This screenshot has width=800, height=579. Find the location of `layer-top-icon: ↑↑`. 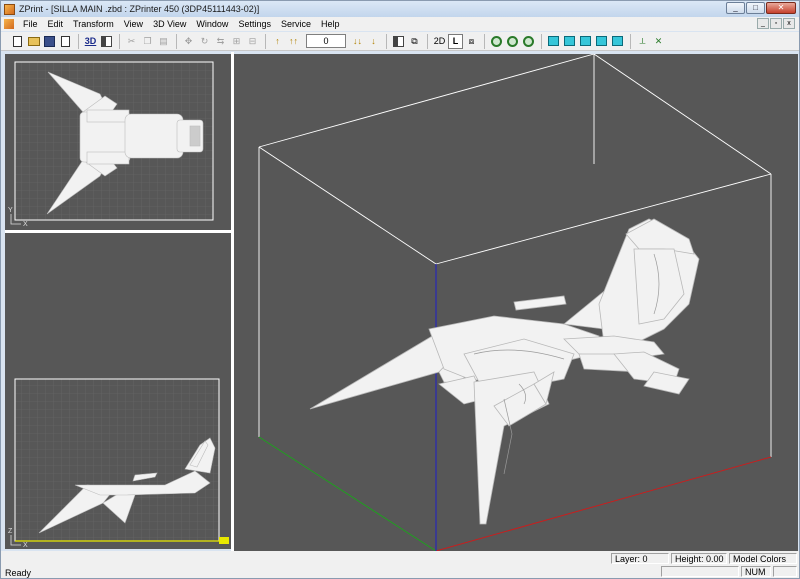

layer-top-icon: ↑↑ is located at coordinates (293, 40).